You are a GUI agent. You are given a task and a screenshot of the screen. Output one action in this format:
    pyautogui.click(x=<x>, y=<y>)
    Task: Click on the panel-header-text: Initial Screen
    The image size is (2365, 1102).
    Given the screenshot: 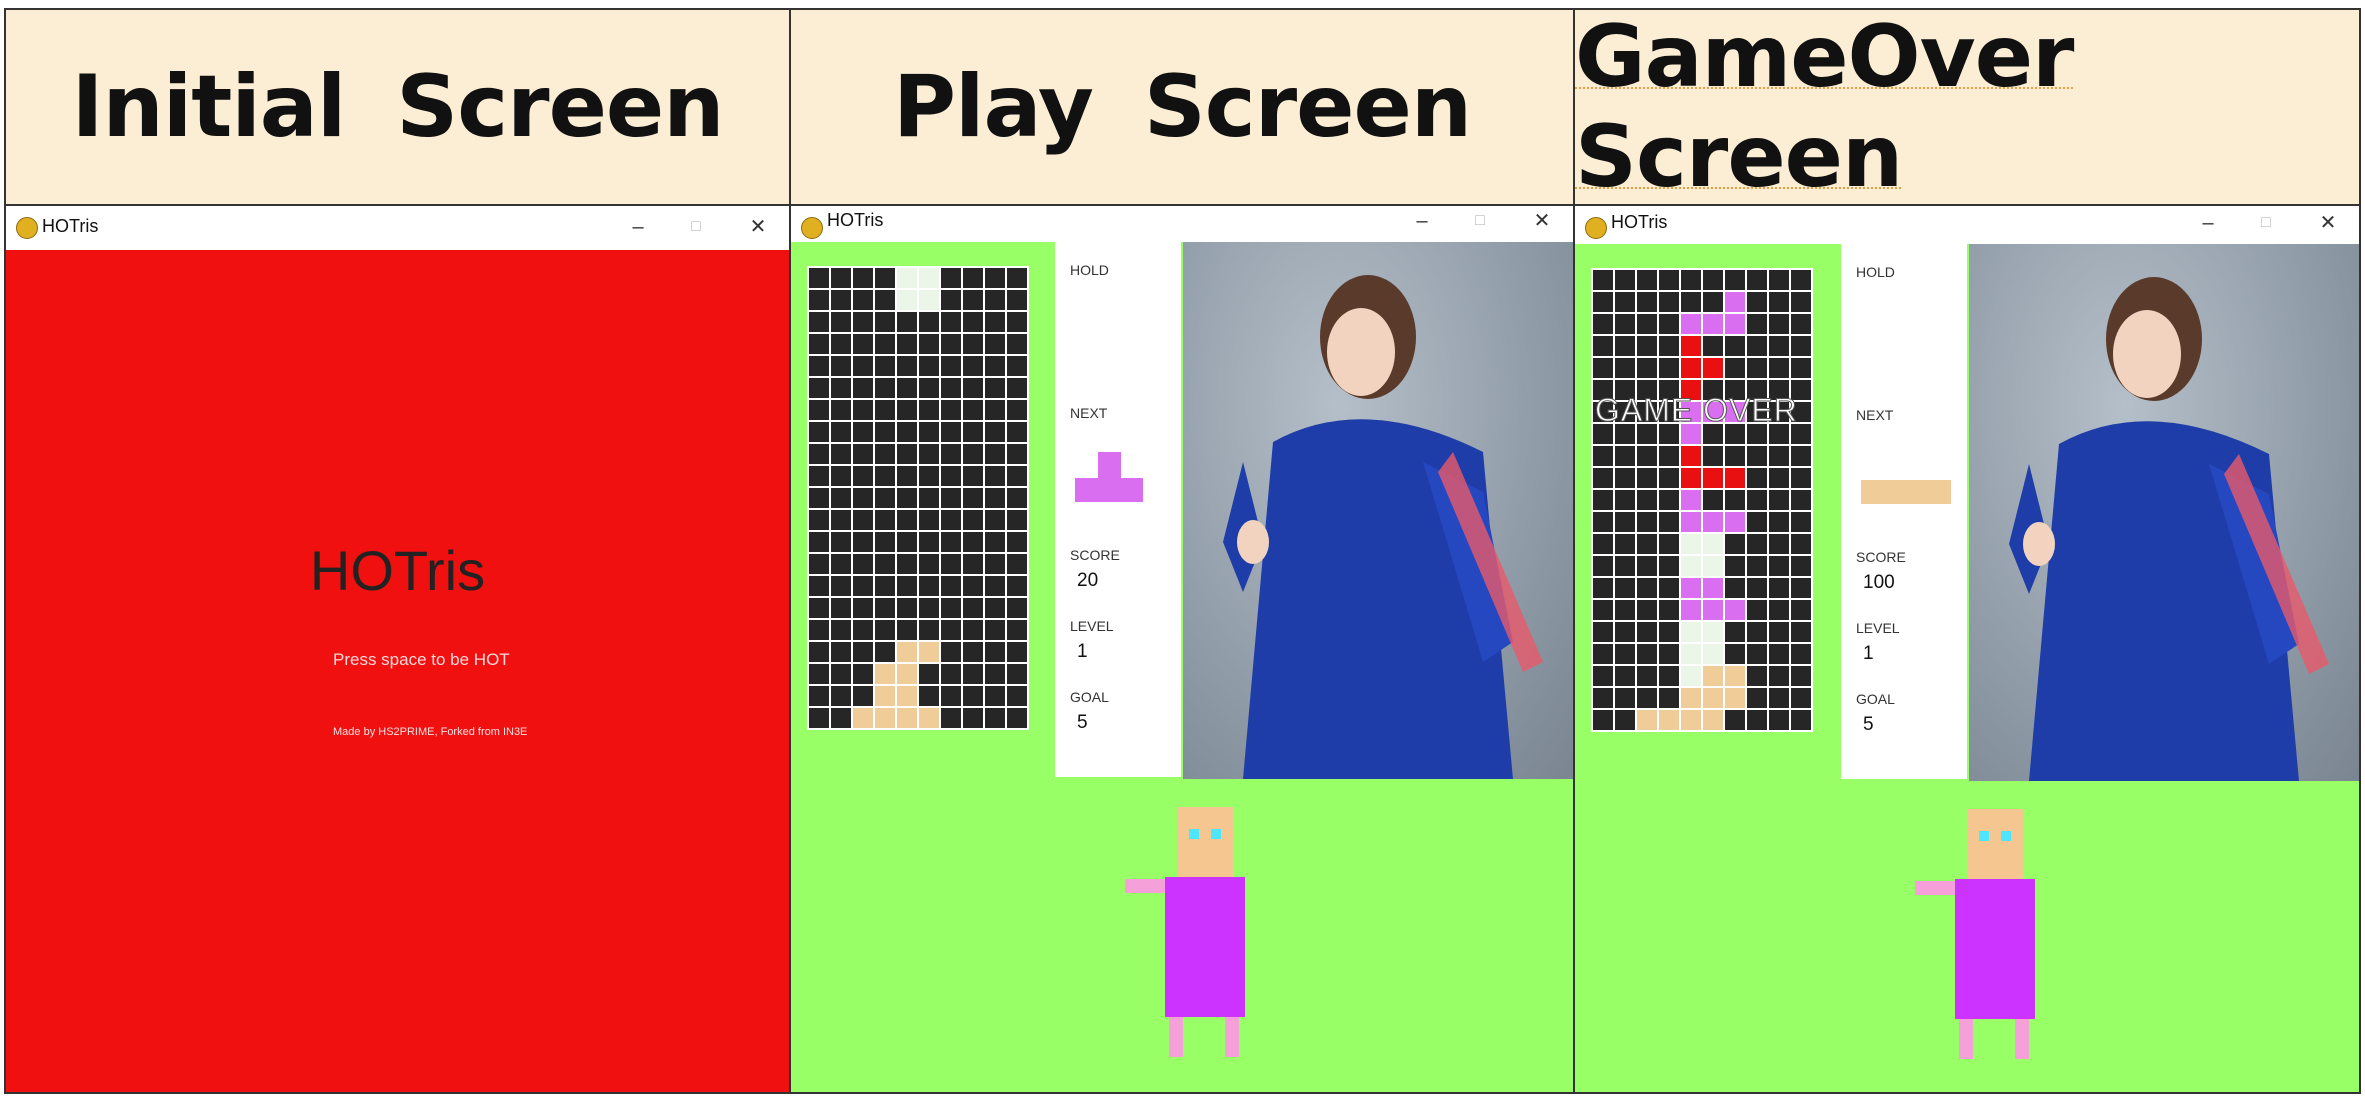 What is the action you would take?
    pyautogui.click(x=398, y=107)
    